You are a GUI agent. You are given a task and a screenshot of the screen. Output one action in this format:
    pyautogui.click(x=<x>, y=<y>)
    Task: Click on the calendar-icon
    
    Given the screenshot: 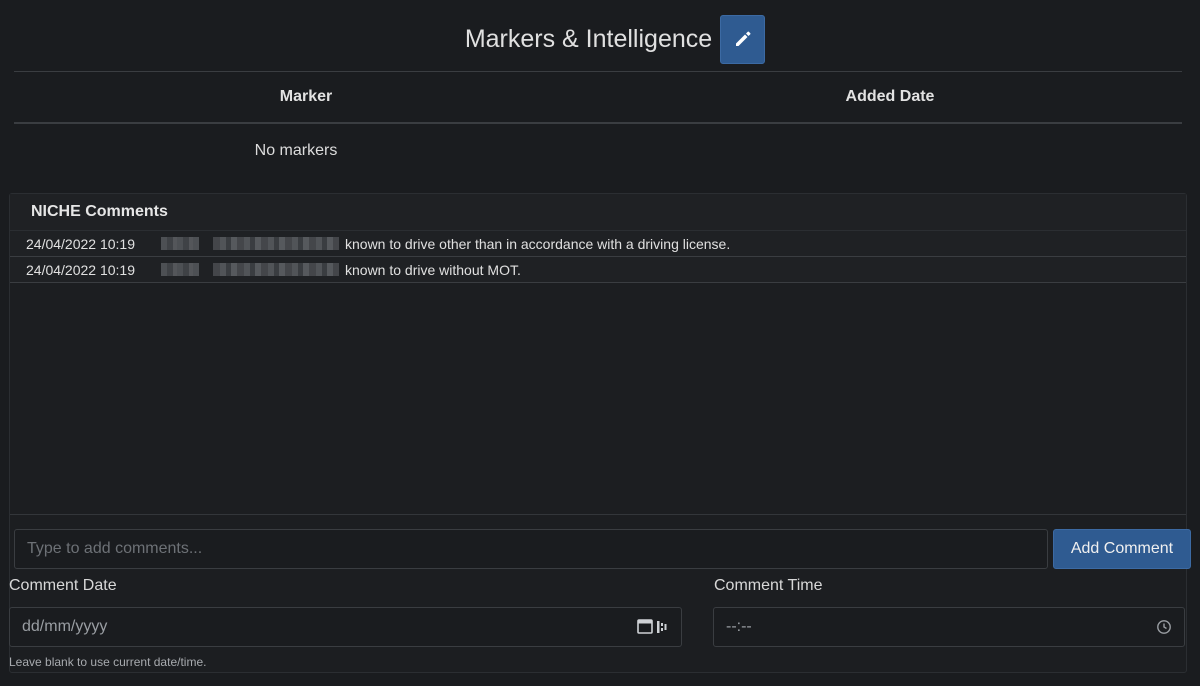 What is the action you would take?
    pyautogui.click(x=653, y=627)
    